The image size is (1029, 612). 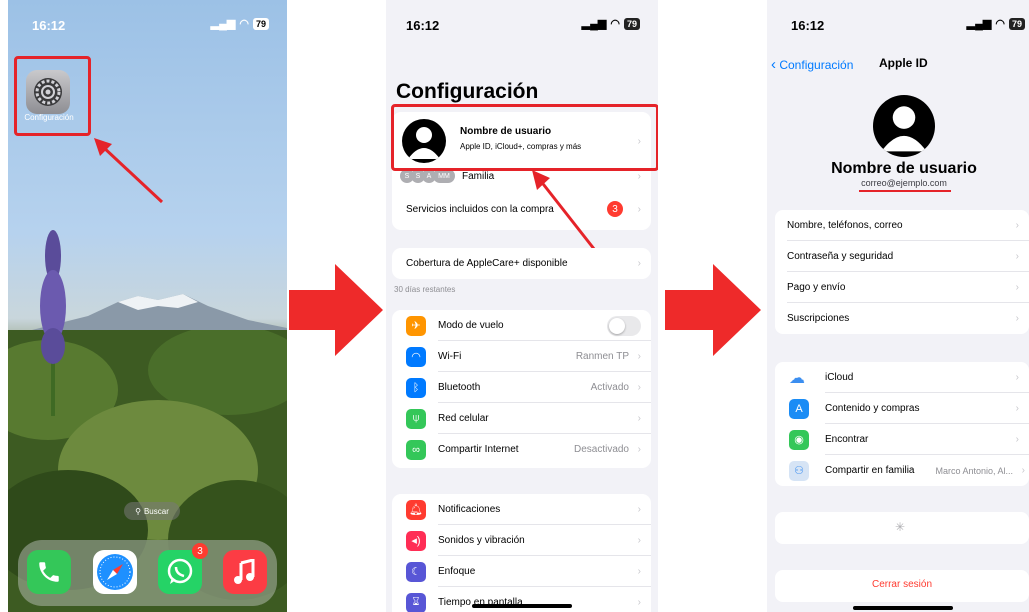 I want to click on music-note-icon, so click(x=244, y=571).